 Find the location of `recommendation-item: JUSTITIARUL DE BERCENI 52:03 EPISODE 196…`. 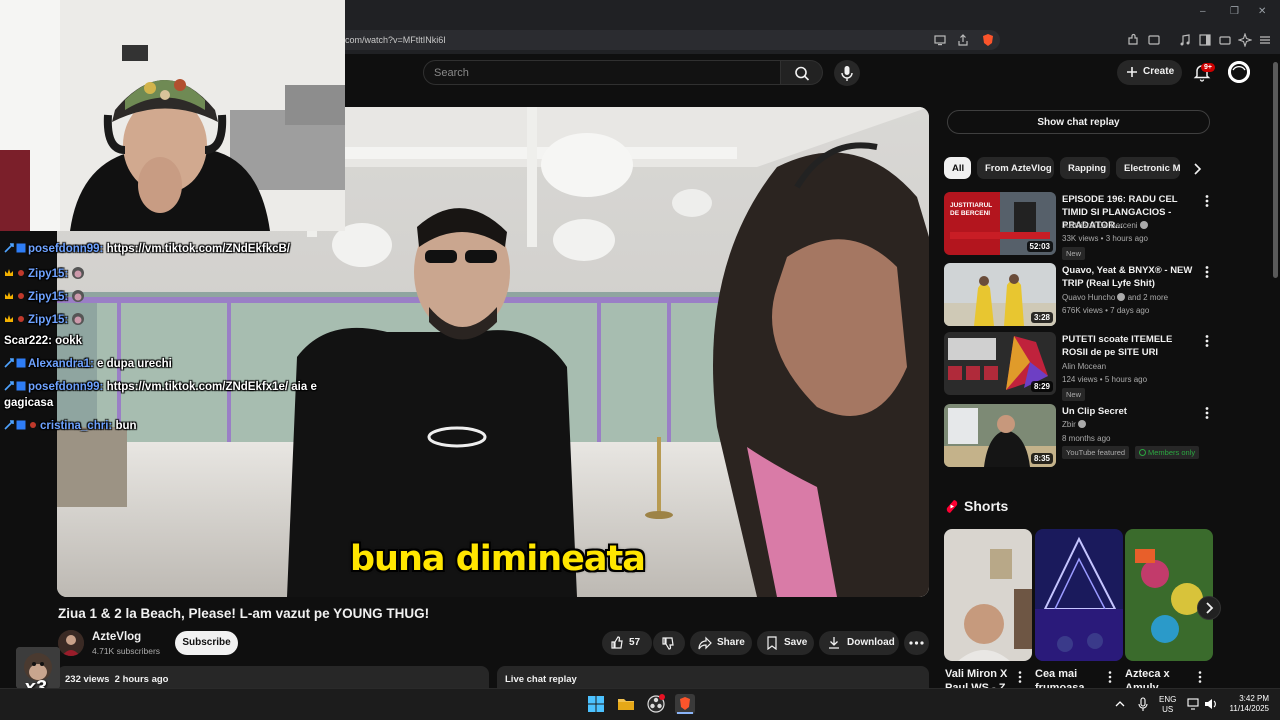

recommendation-item: JUSTITIARUL DE BERCENI 52:03 EPISODE 196… is located at coordinates (1079, 226).